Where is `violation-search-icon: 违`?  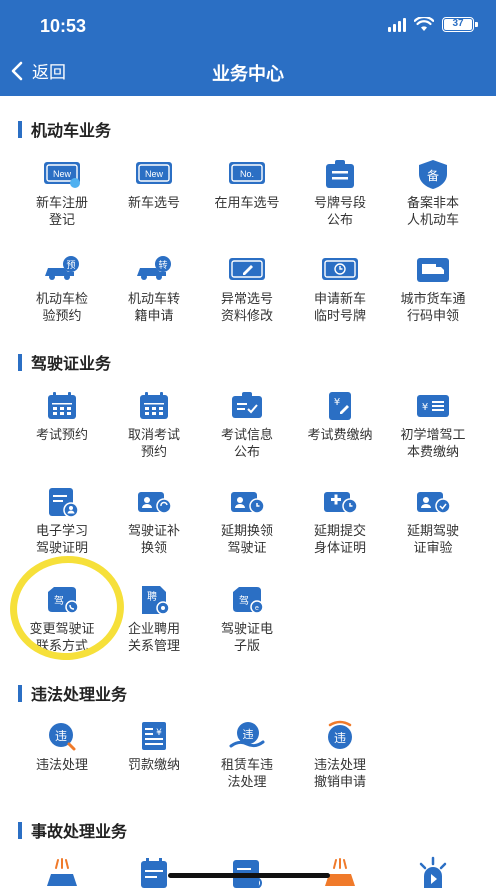
violation-search-icon: 违 is located at coordinates (62, 737).